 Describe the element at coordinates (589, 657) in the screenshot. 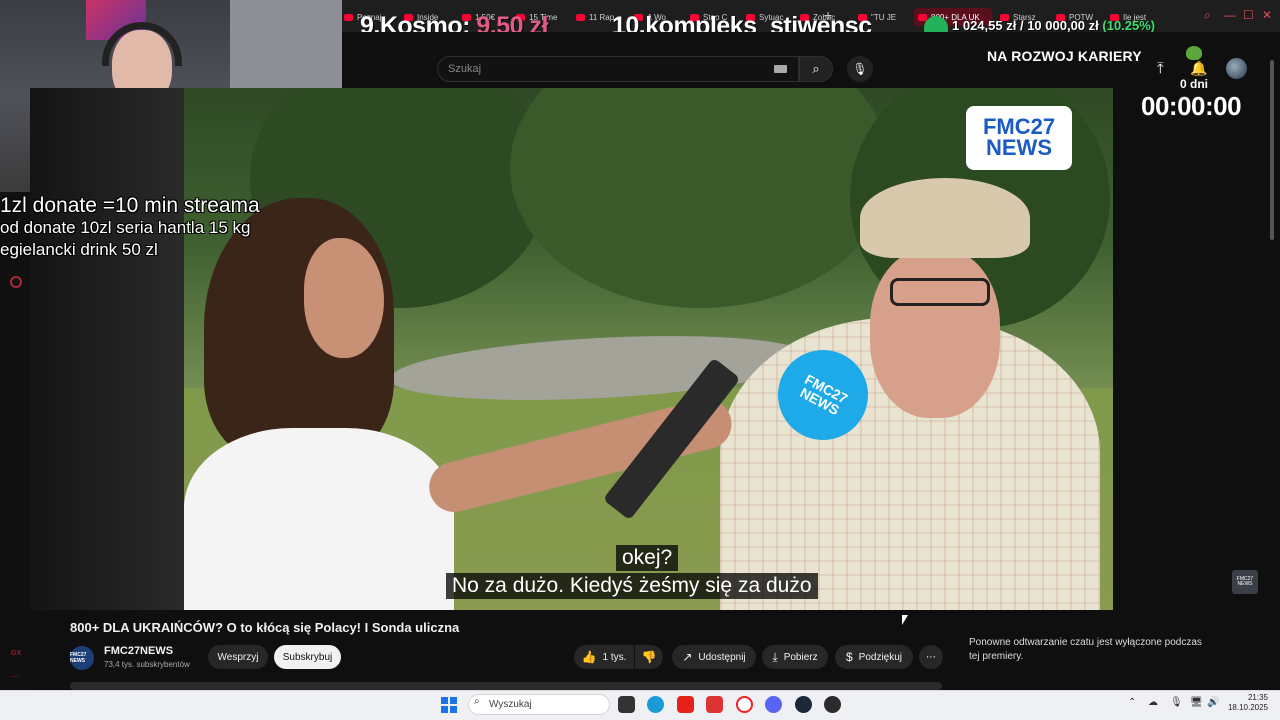

I see `thumbs-up-icon: 👍` at that location.